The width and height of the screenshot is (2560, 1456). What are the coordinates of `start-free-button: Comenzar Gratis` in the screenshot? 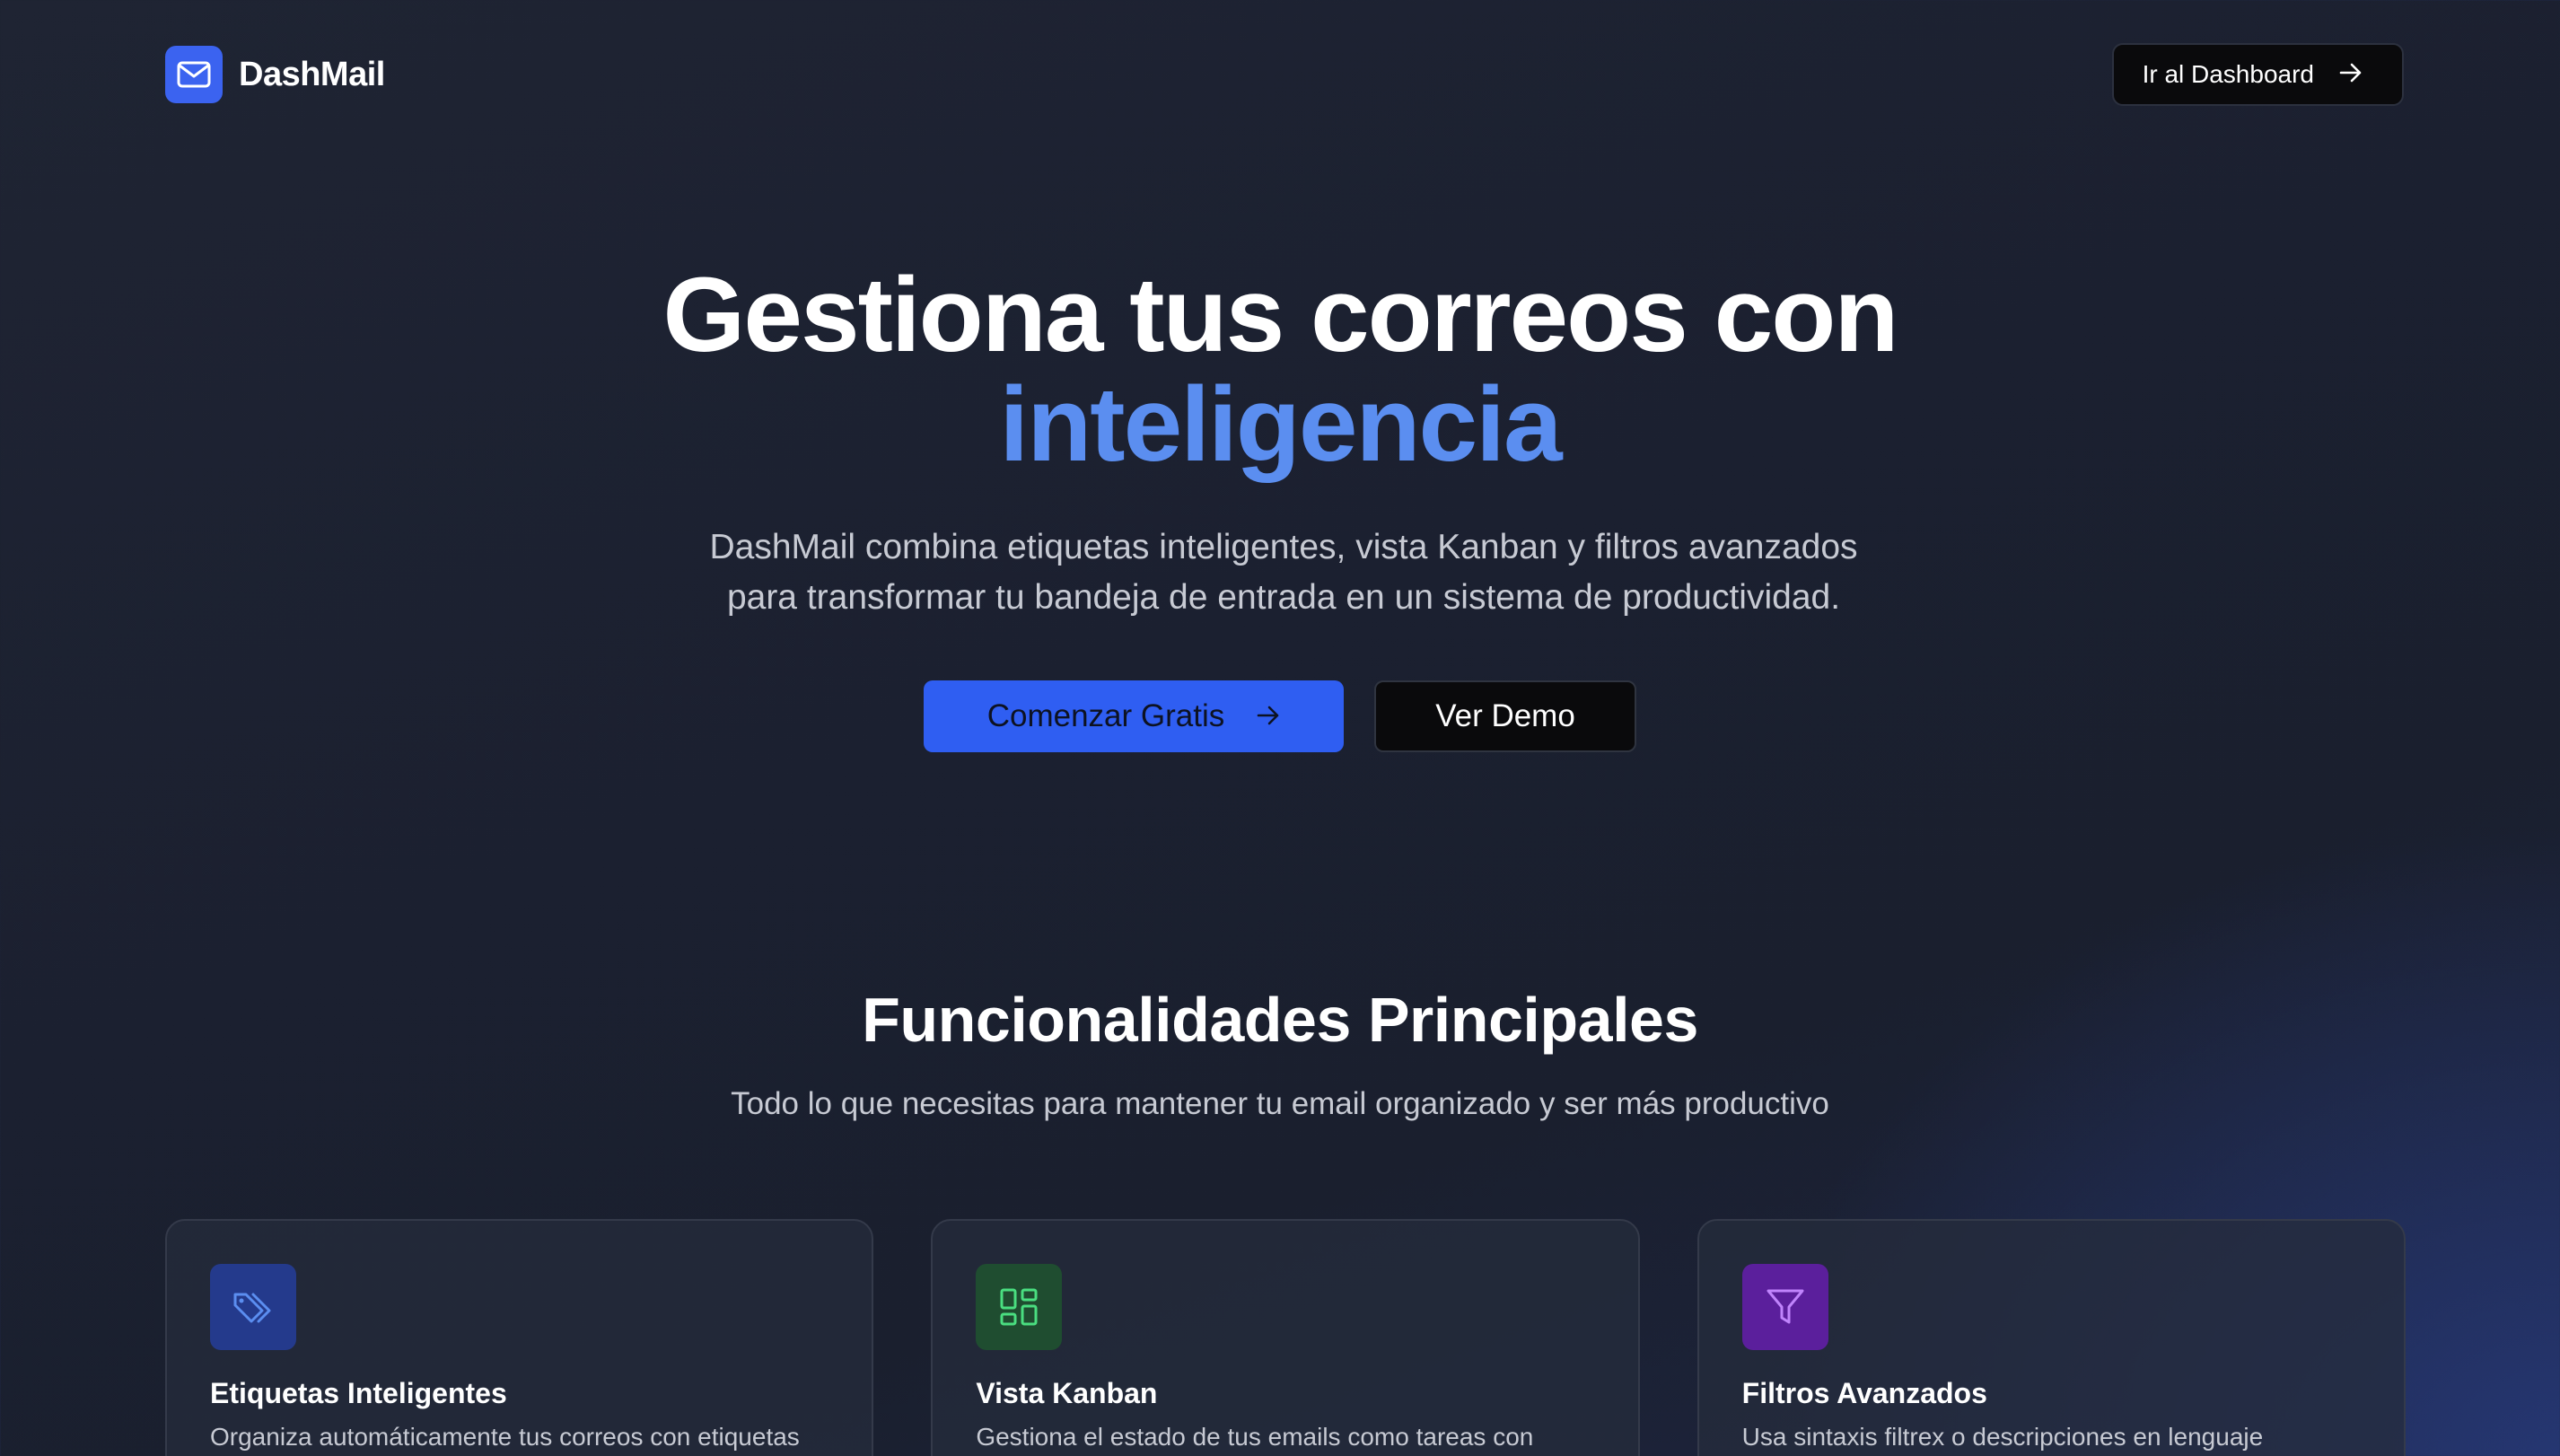 It's located at (1134, 716).